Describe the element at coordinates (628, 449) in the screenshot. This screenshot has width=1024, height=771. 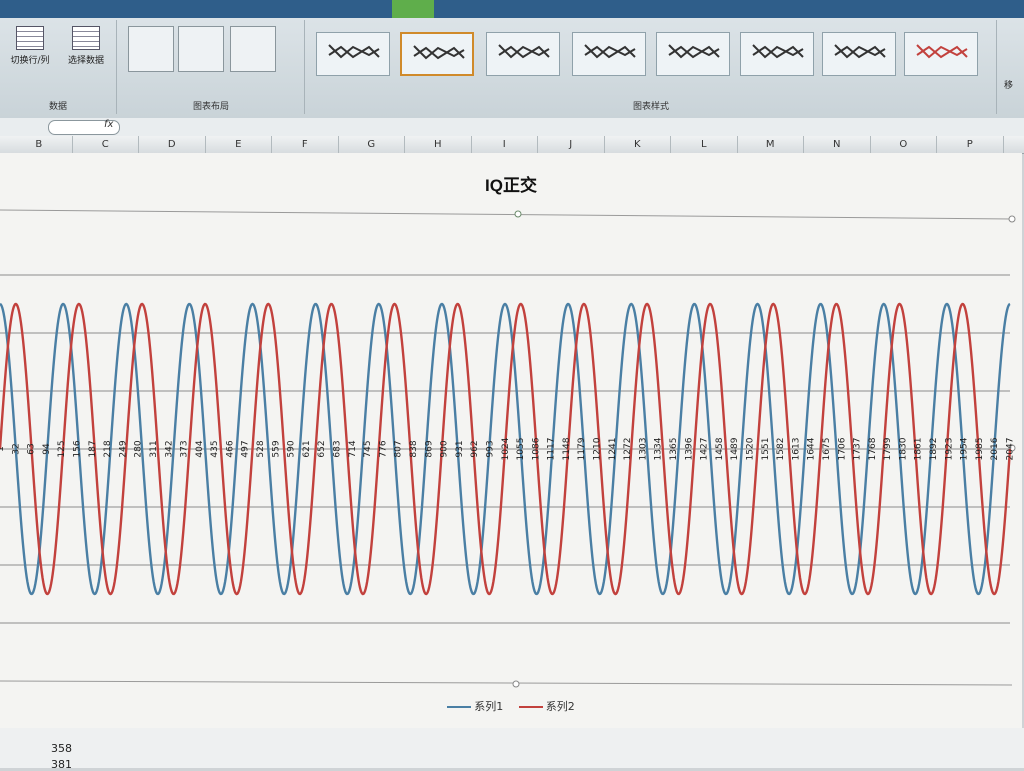
I see `x-tick-label: 1272` at that location.